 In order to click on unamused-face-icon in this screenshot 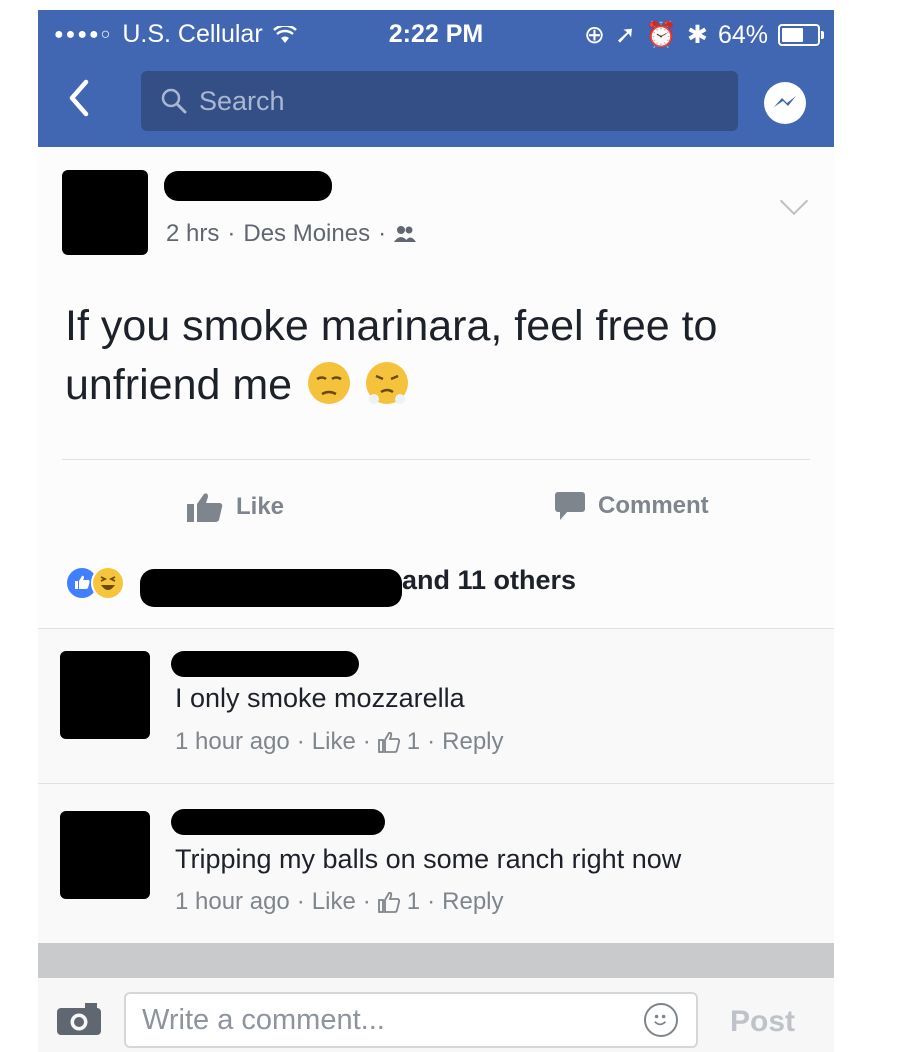, I will do `click(329, 383)`.